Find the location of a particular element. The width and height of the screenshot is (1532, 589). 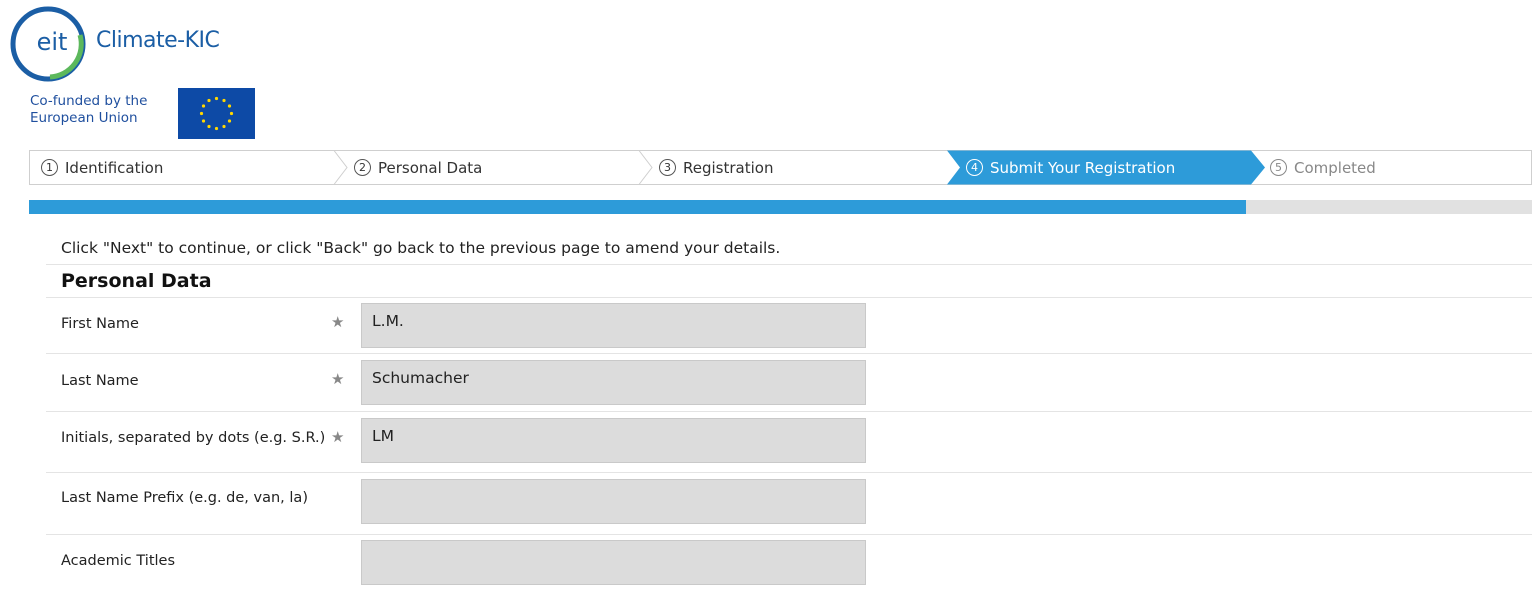

step-label-registration: Registration is located at coordinates (728, 167).